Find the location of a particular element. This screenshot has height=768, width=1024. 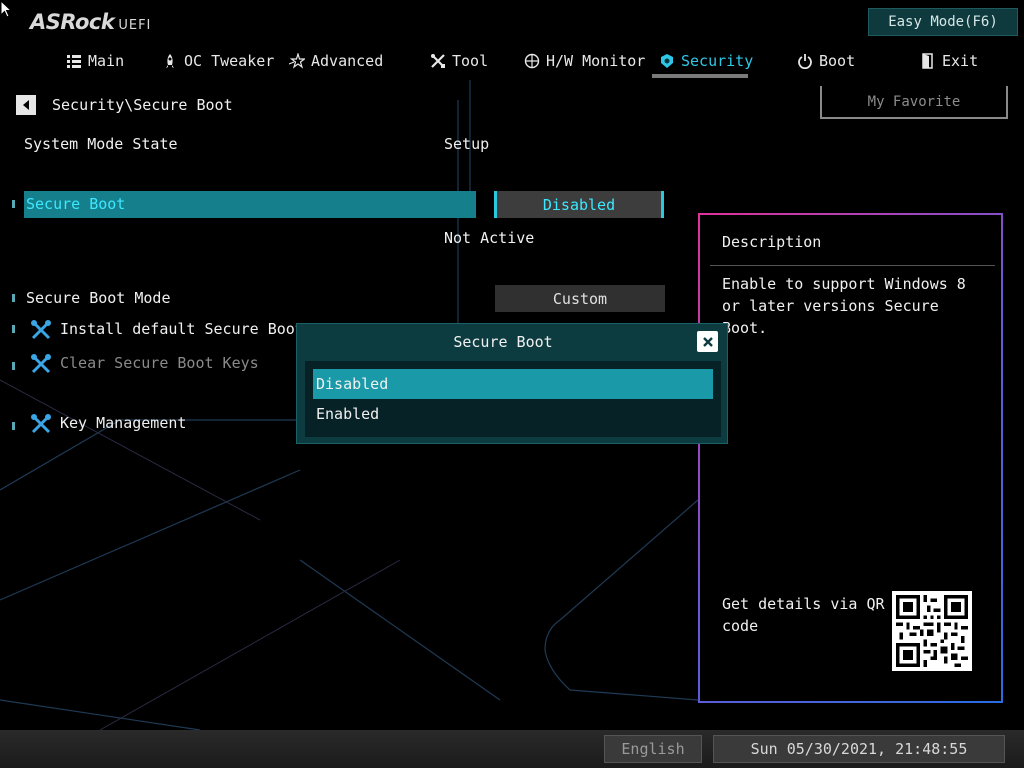

clear-secure-boot-keys-item: Clear Secure Boot Keys is located at coordinates (159, 363).